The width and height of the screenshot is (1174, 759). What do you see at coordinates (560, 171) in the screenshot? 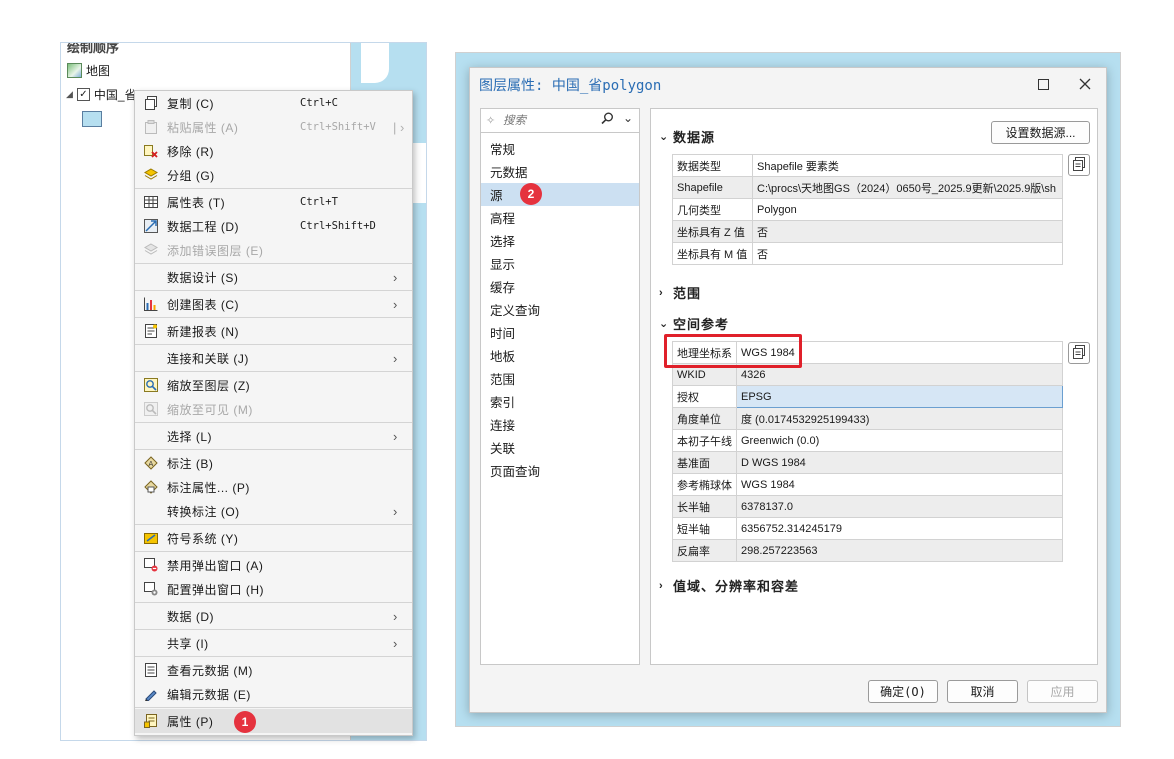
I see `nav-item-metadata: 元数据` at bounding box center [560, 171].